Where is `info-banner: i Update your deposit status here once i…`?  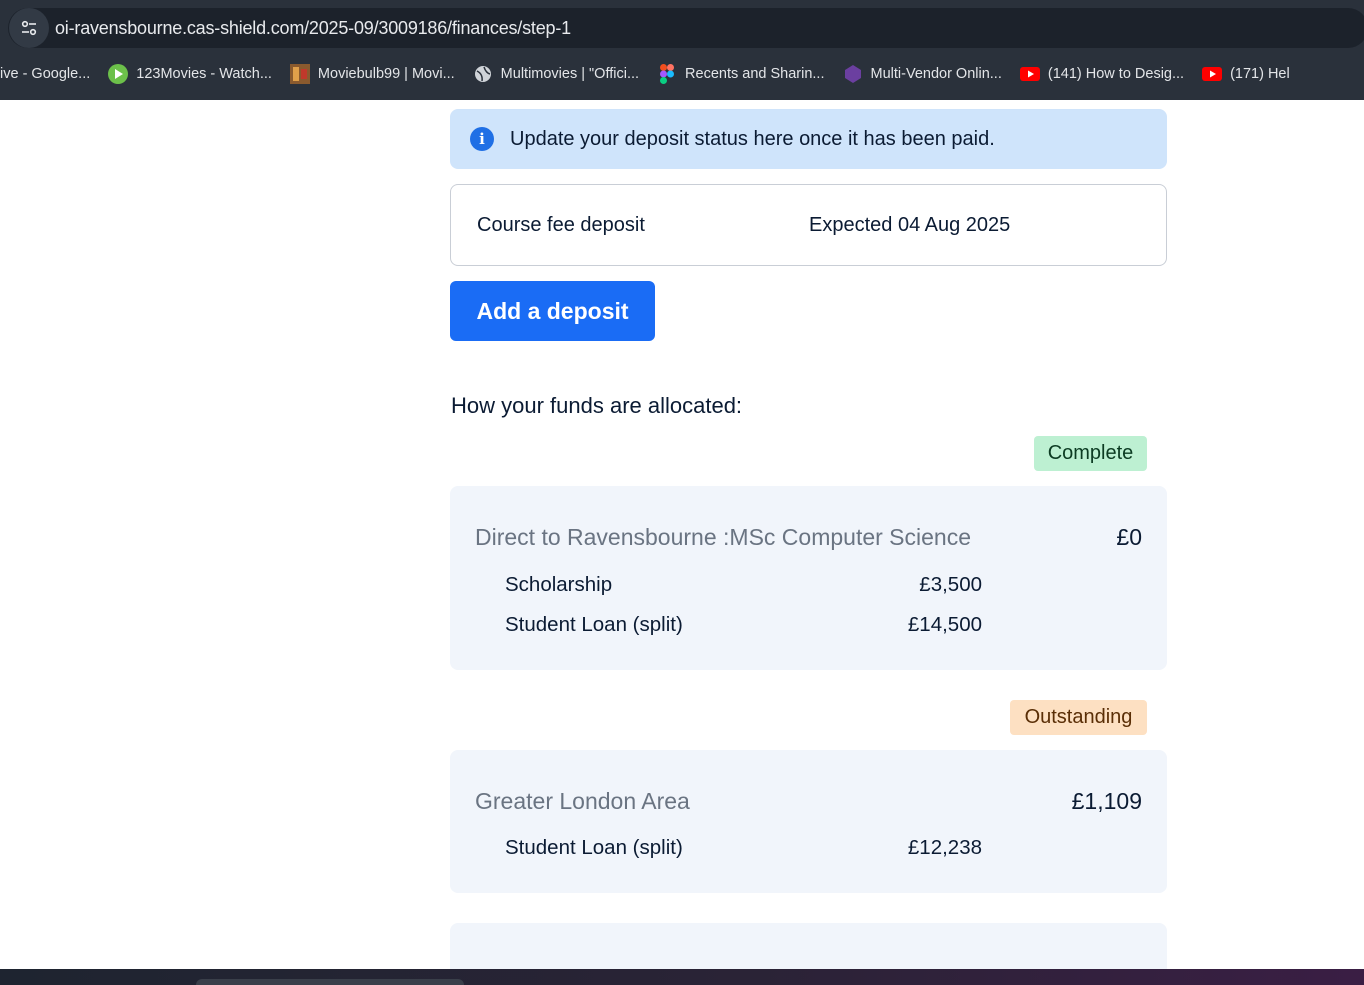
info-banner: i Update your deposit status here once i… is located at coordinates (808, 139).